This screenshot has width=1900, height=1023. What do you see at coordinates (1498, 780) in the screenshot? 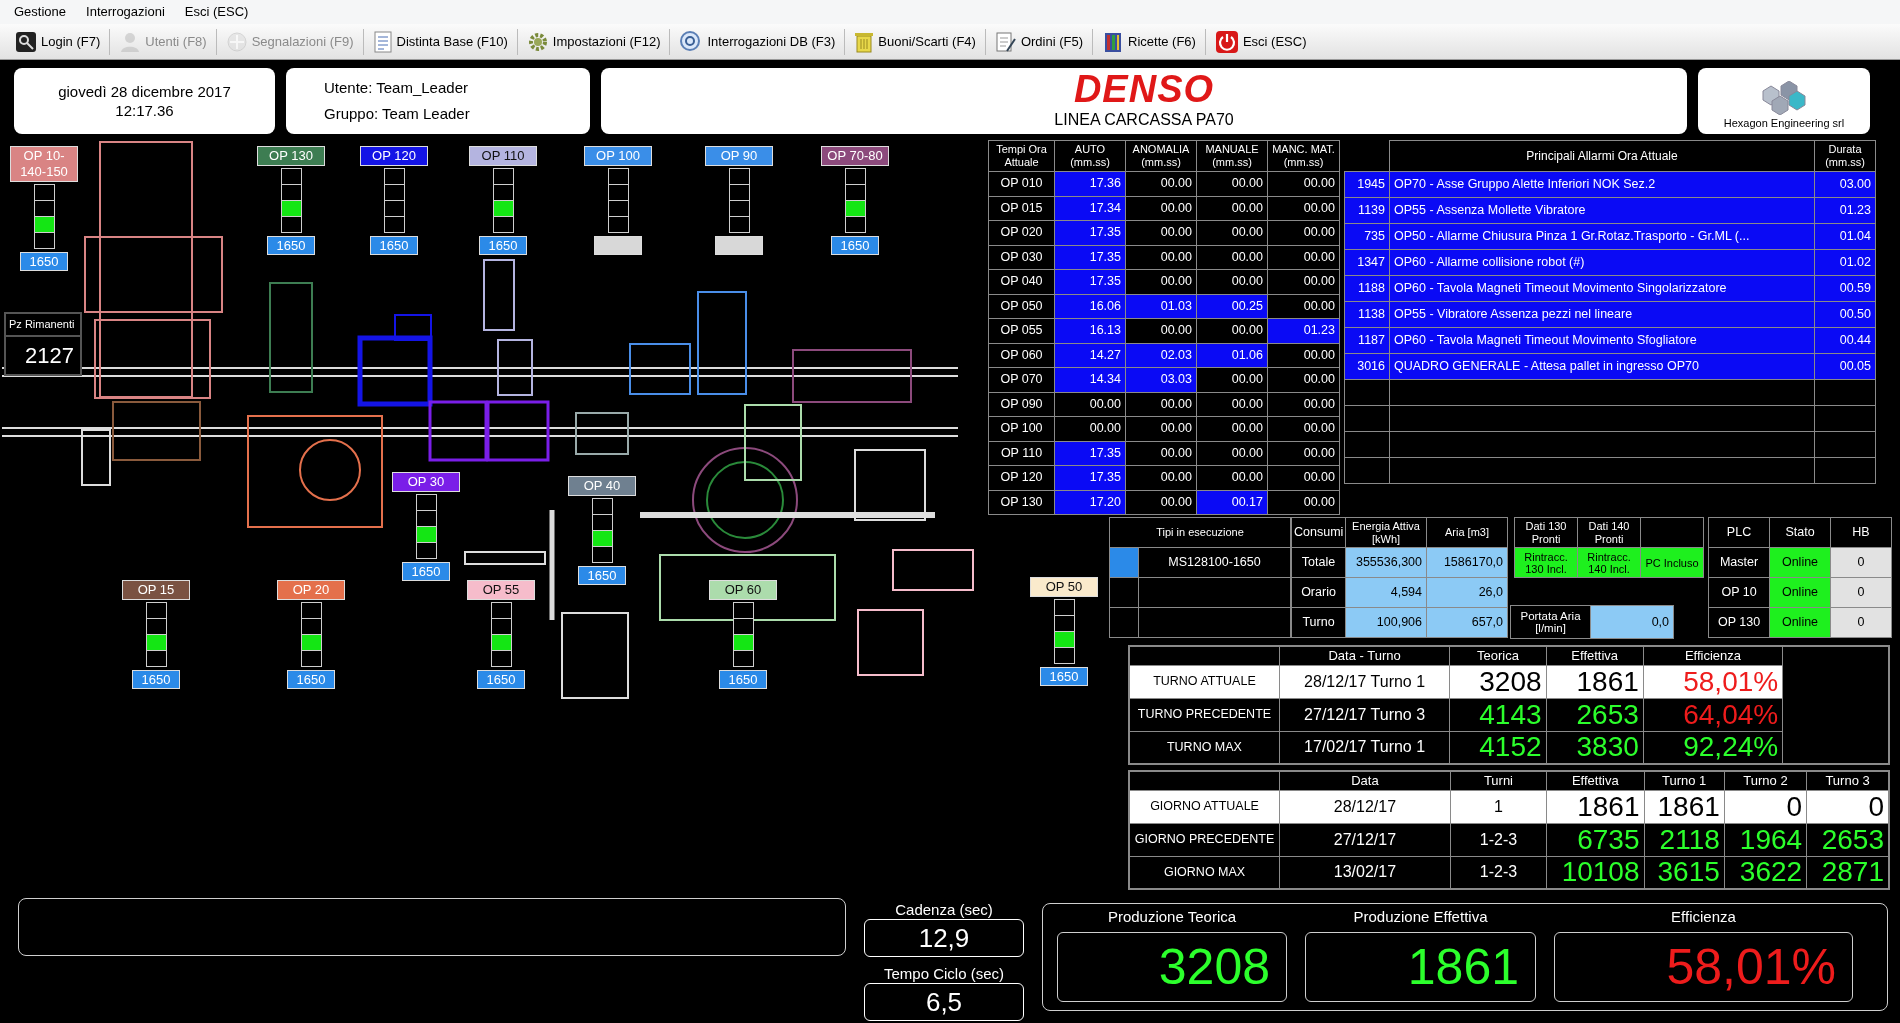
I see `column-header: Turni` at bounding box center [1498, 780].